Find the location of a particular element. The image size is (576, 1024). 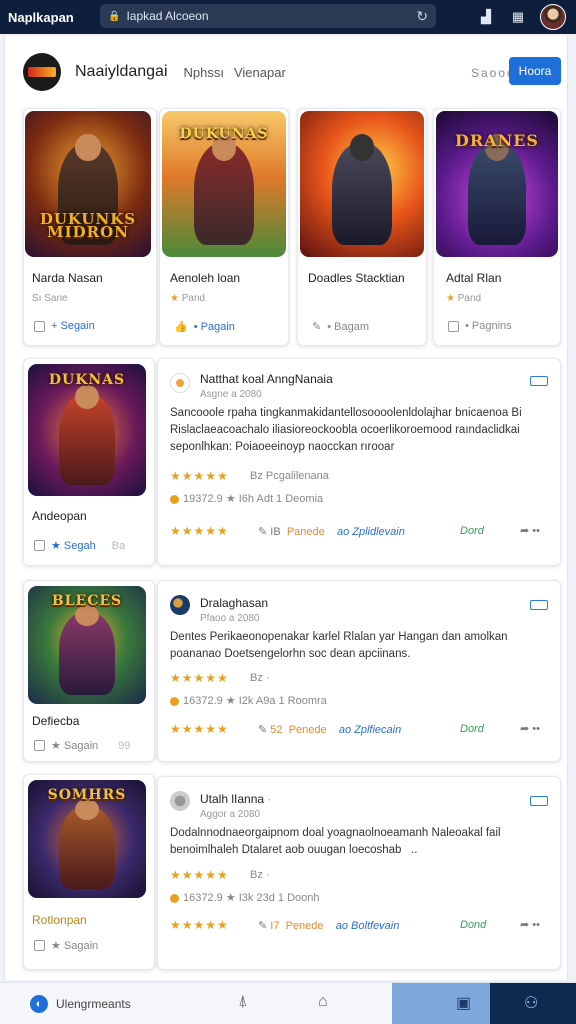

site-logo is located at coordinates (42, 72).